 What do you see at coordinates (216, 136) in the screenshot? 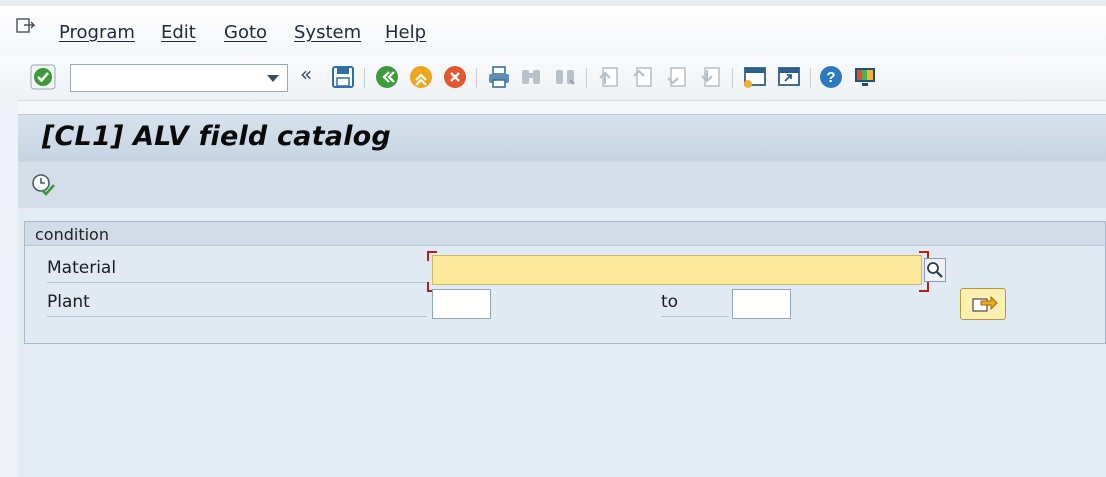
I see `page-title: [CL1] ALV field catalog` at bounding box center [216, 136].